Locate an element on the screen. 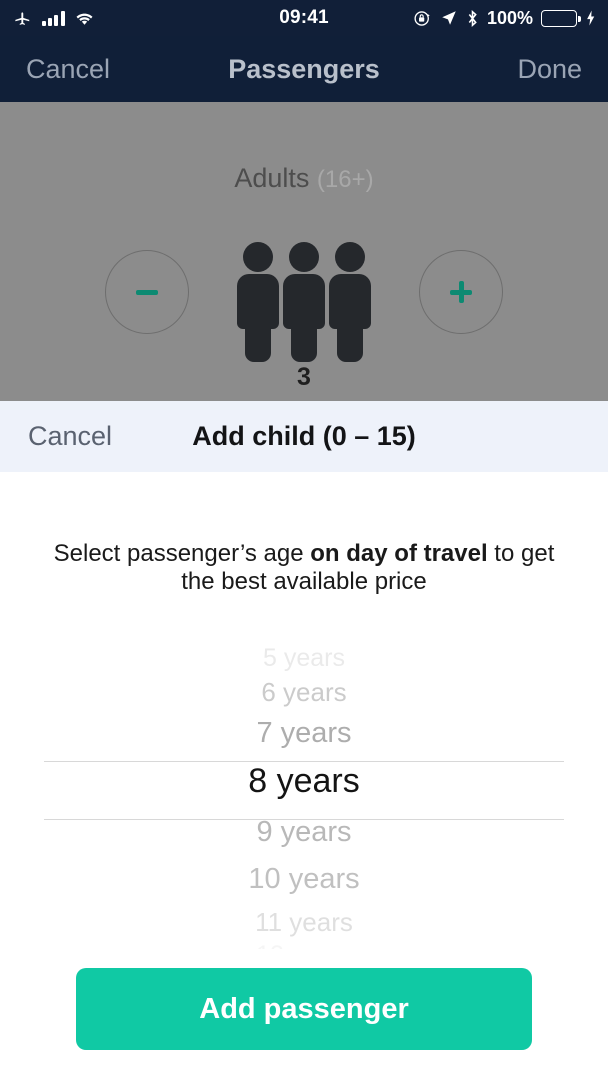  navigation-bar: Cancel Passengers Done is located at coordinates (304, 69).